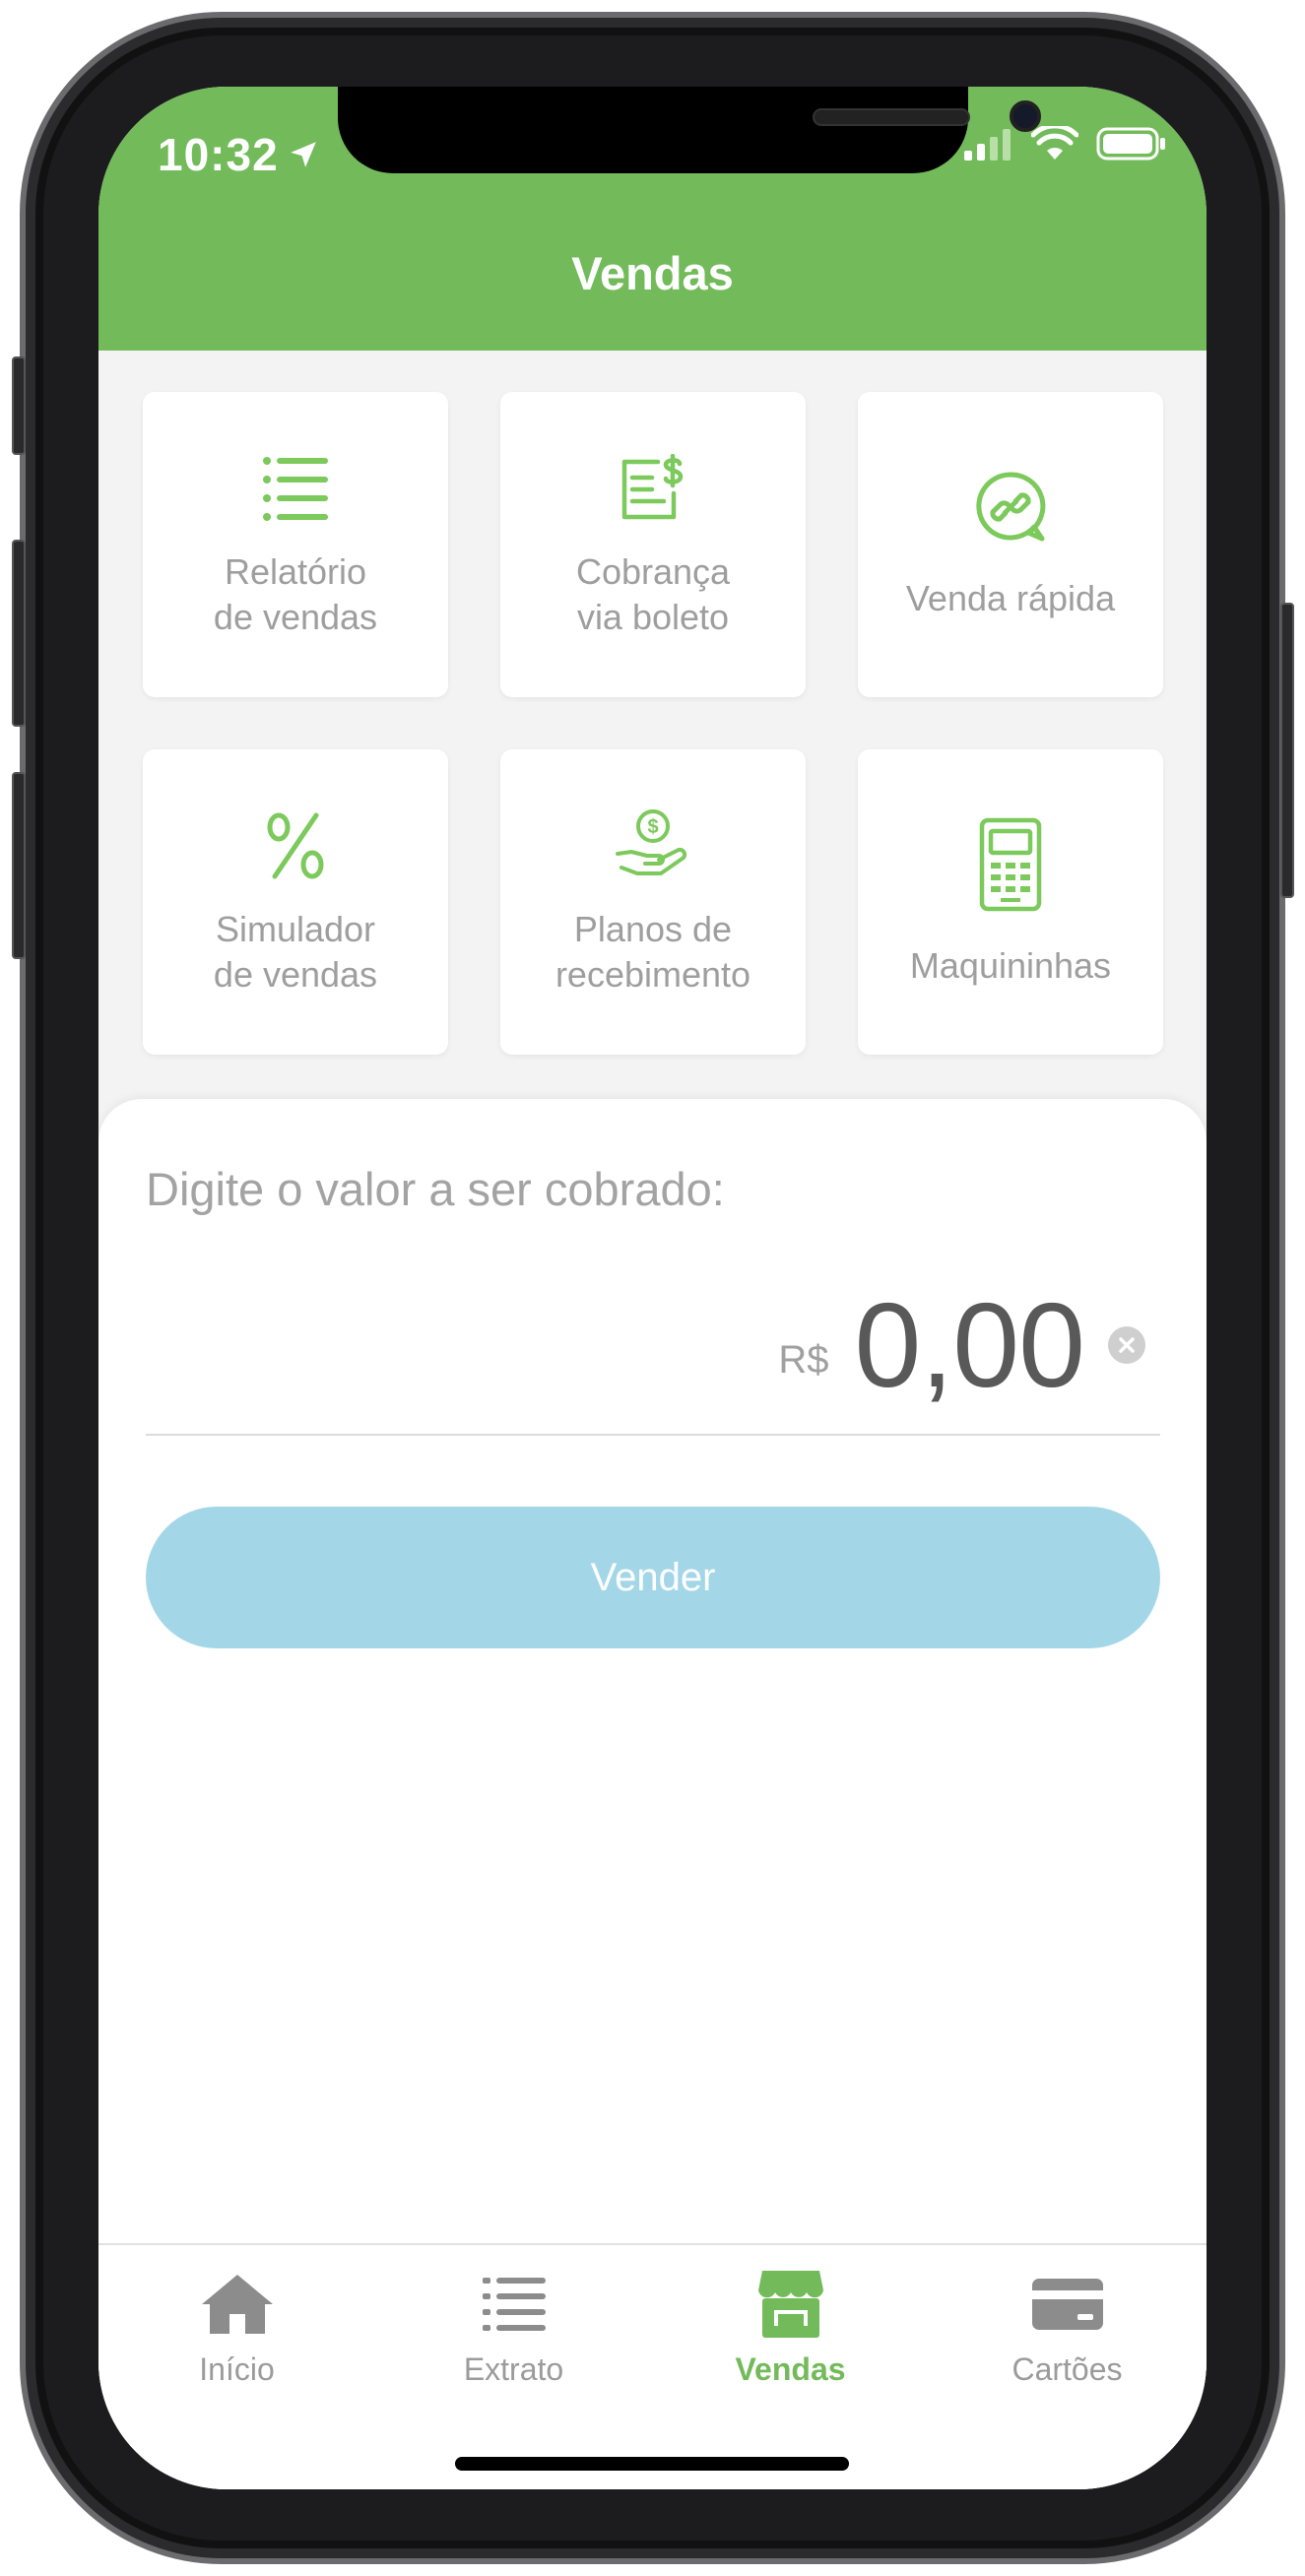 The image size is (1305, 2576). I want to click on notch, so click(689, 130).